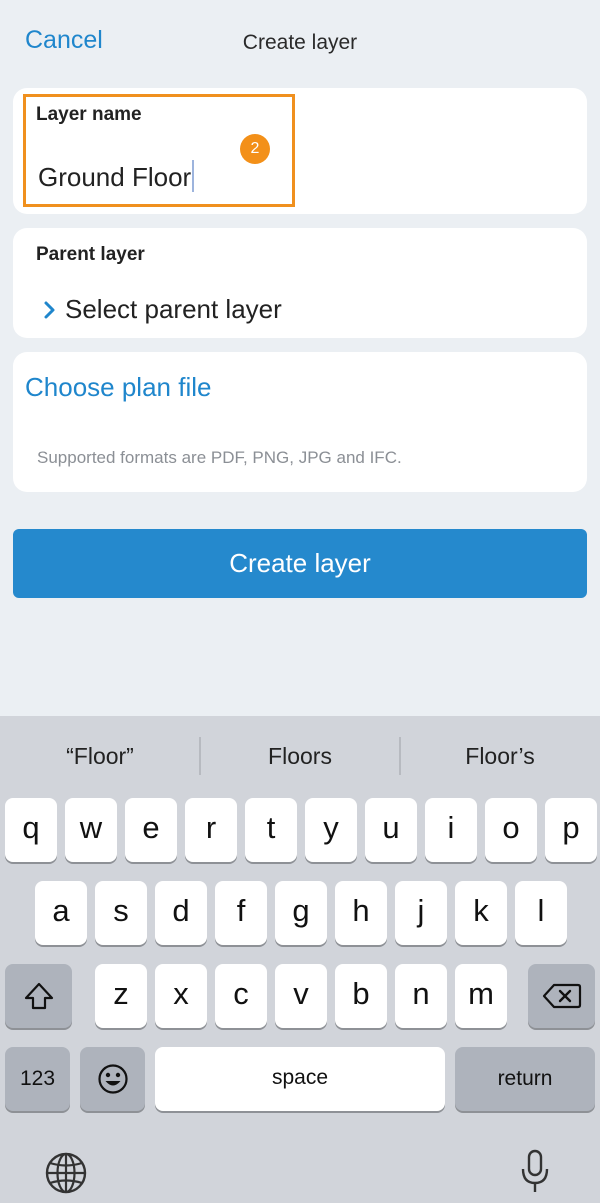 This screenshot has width=600, height=1203. I want to click on chevron-right-icon, so click(49, 309).